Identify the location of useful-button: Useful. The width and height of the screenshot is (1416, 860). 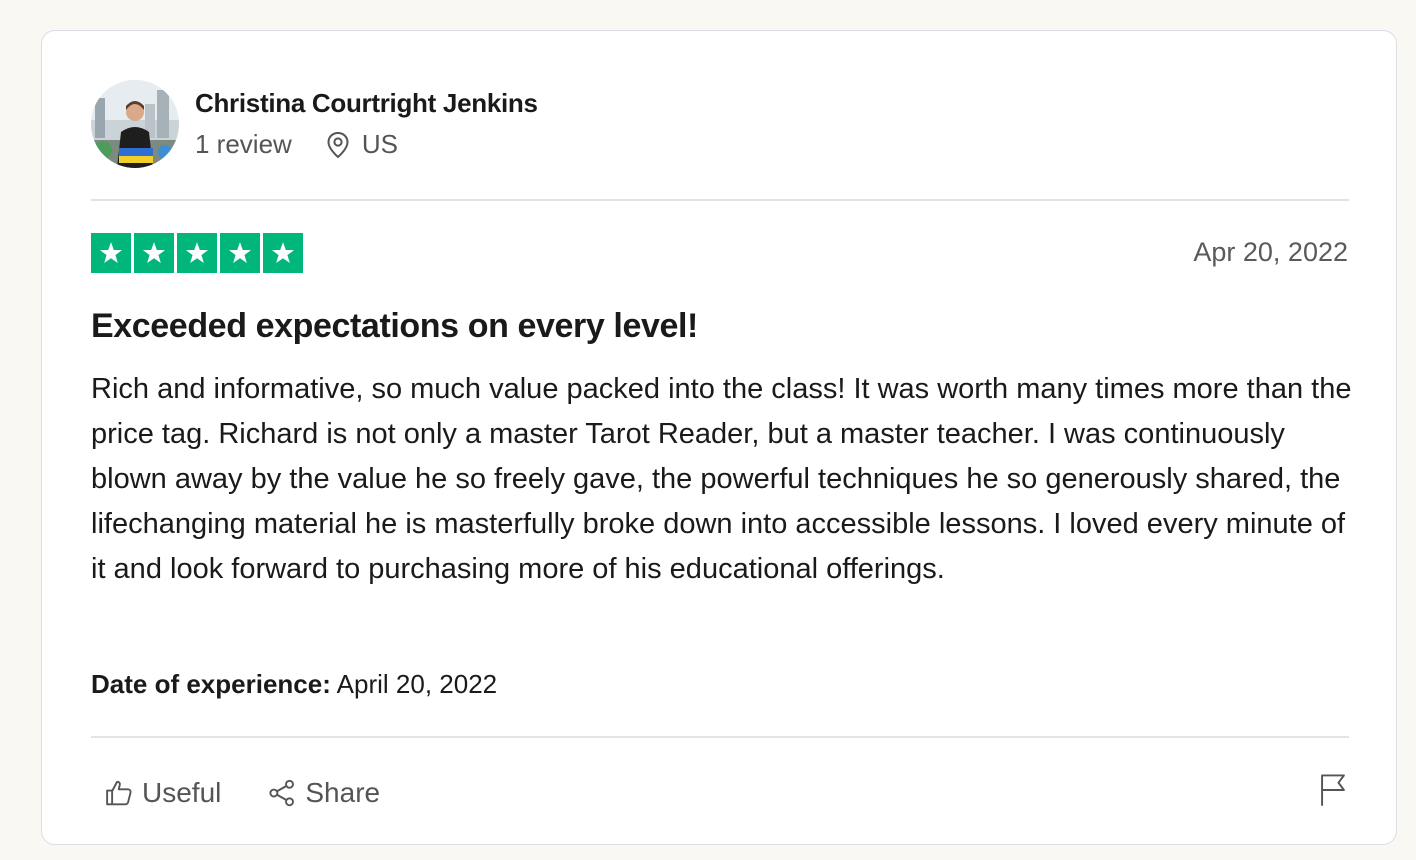
(162, 793).